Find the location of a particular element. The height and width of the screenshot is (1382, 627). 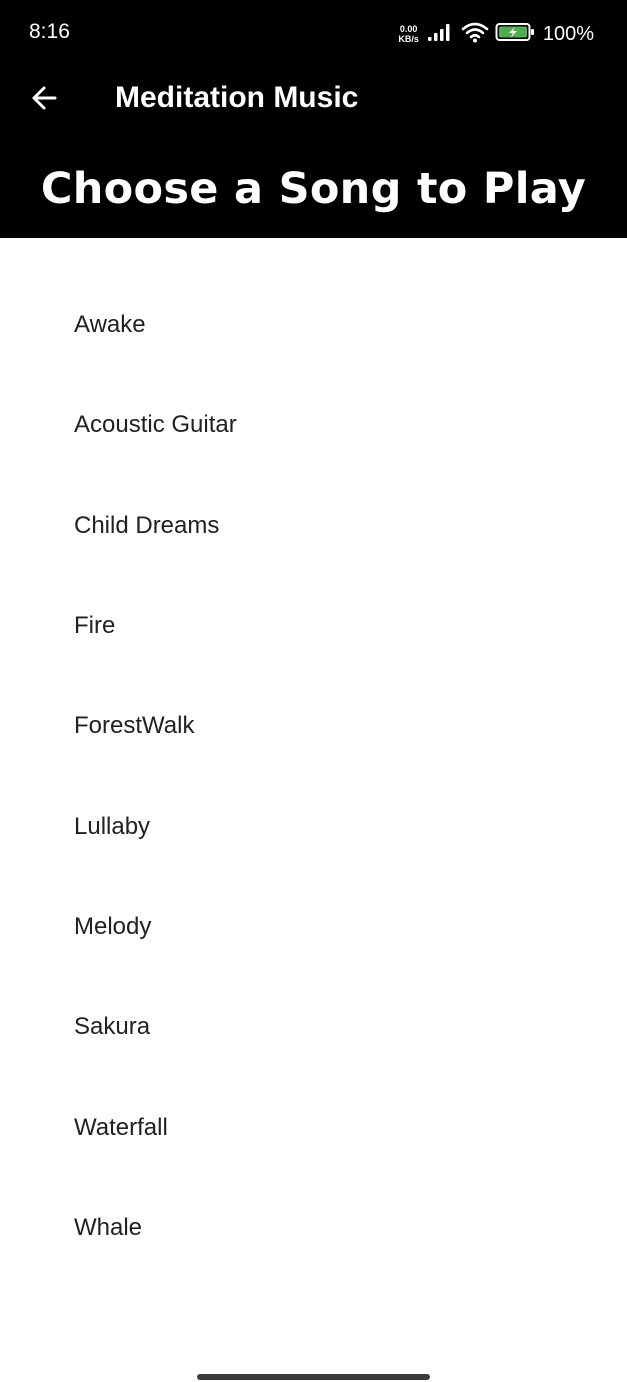

status-icons: 0.00 KB/s 100% is located at coordinates (496, 34).